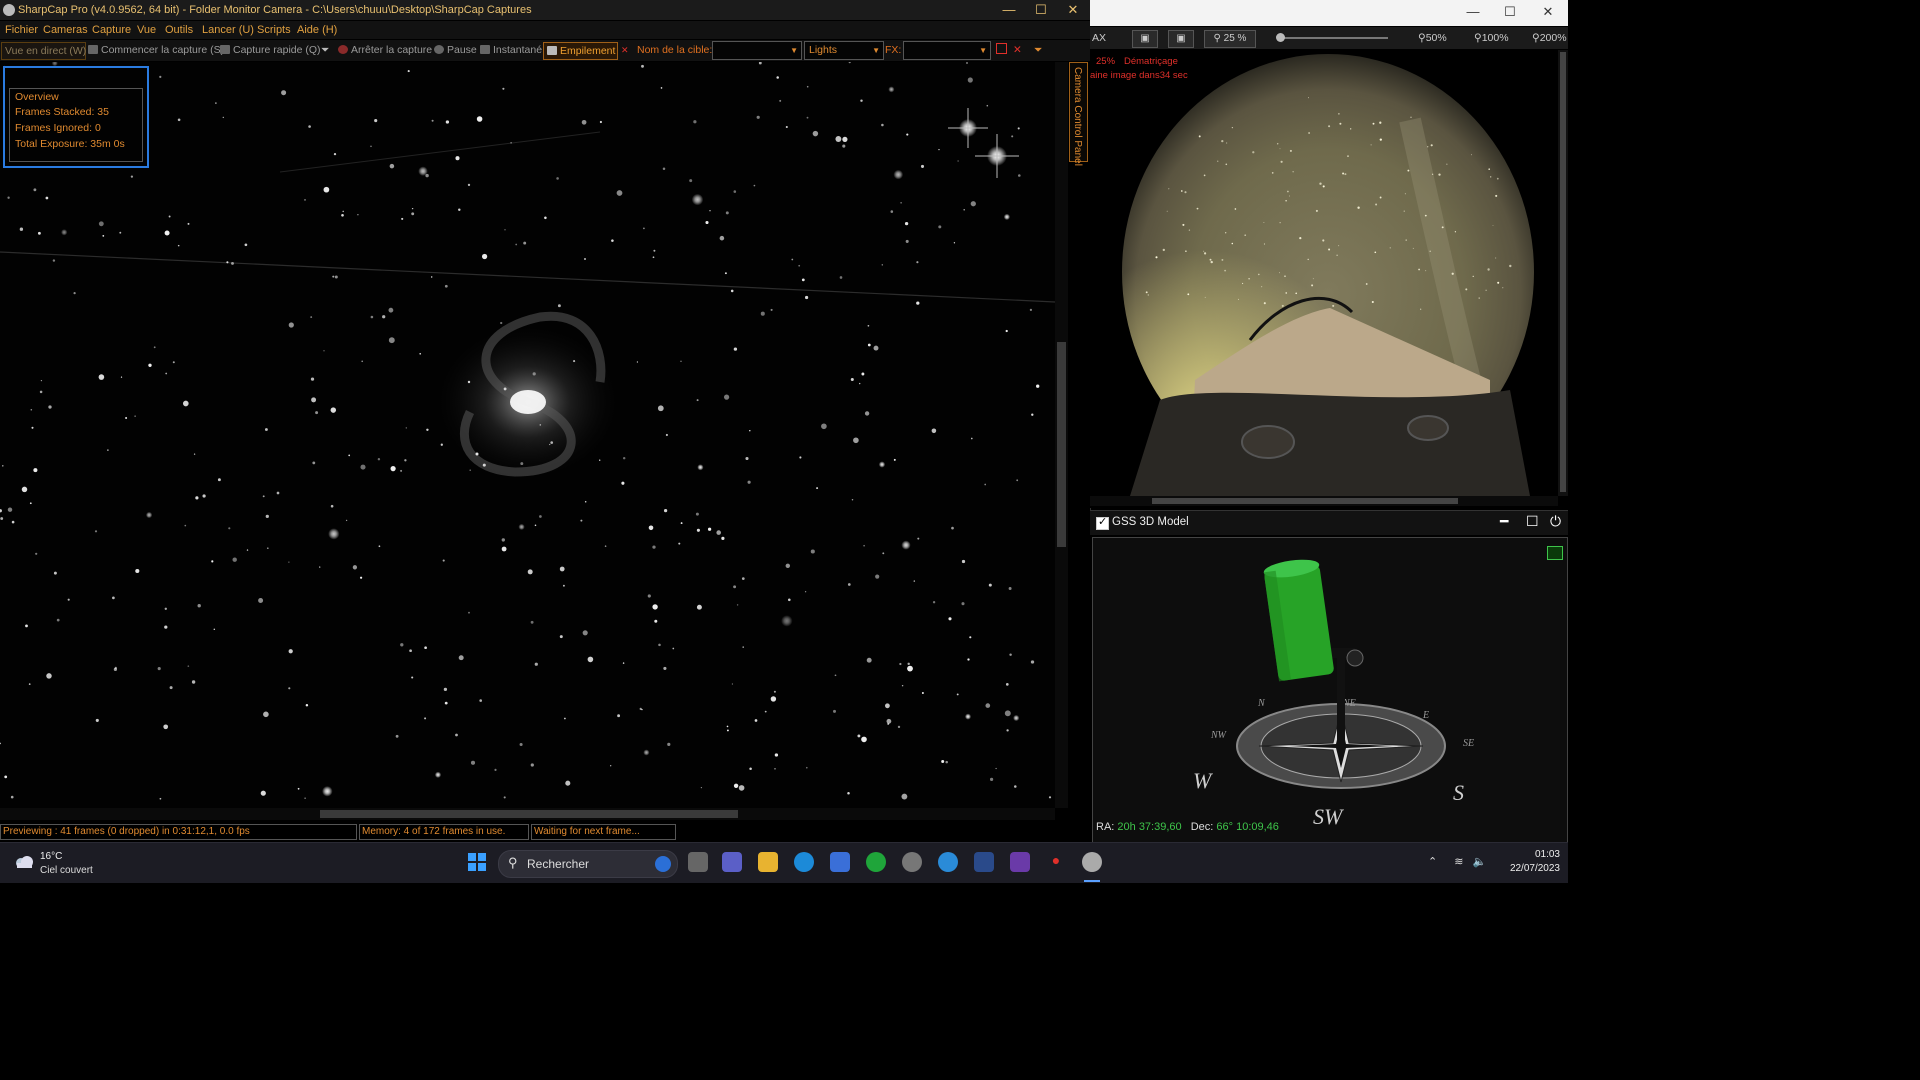  I want to click on menu-cameras: Cameras, so click(65, 30).